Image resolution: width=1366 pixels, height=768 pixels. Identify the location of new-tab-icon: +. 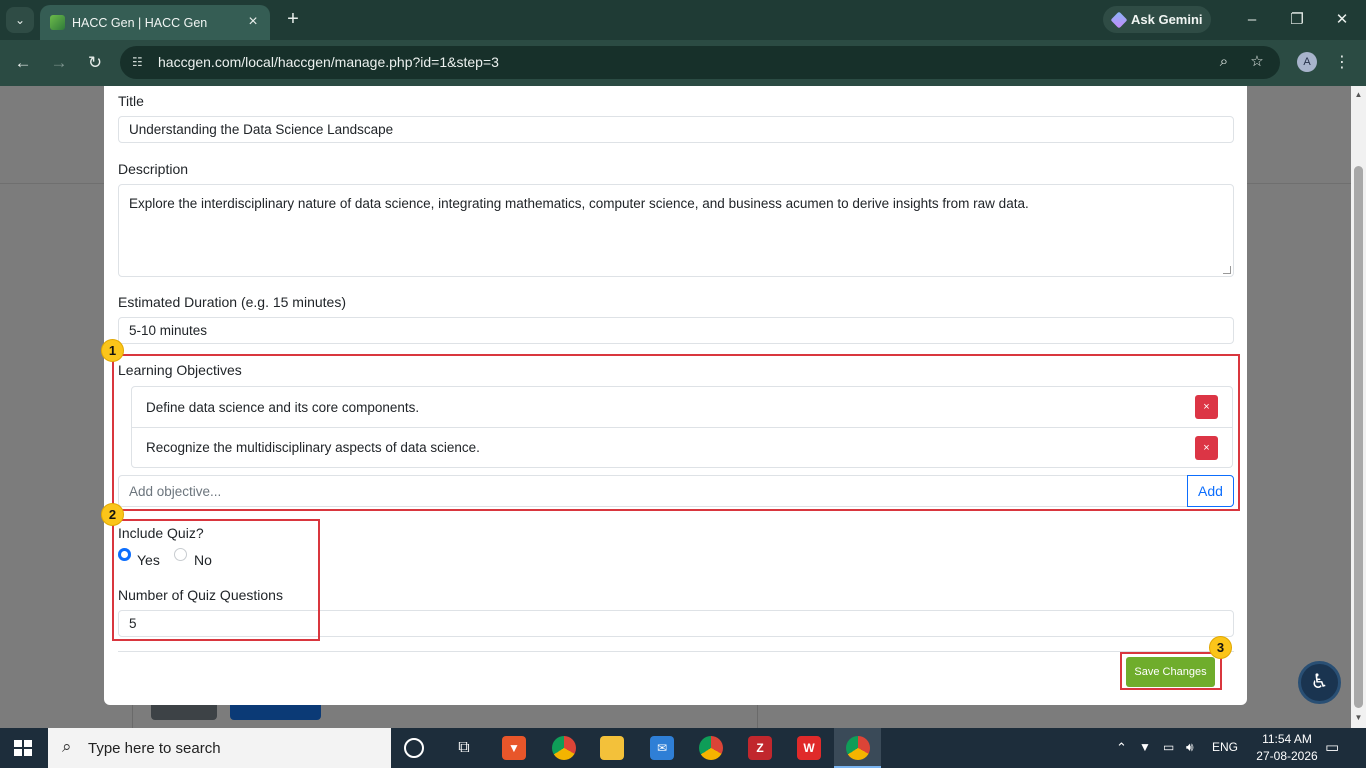
(293, 19).